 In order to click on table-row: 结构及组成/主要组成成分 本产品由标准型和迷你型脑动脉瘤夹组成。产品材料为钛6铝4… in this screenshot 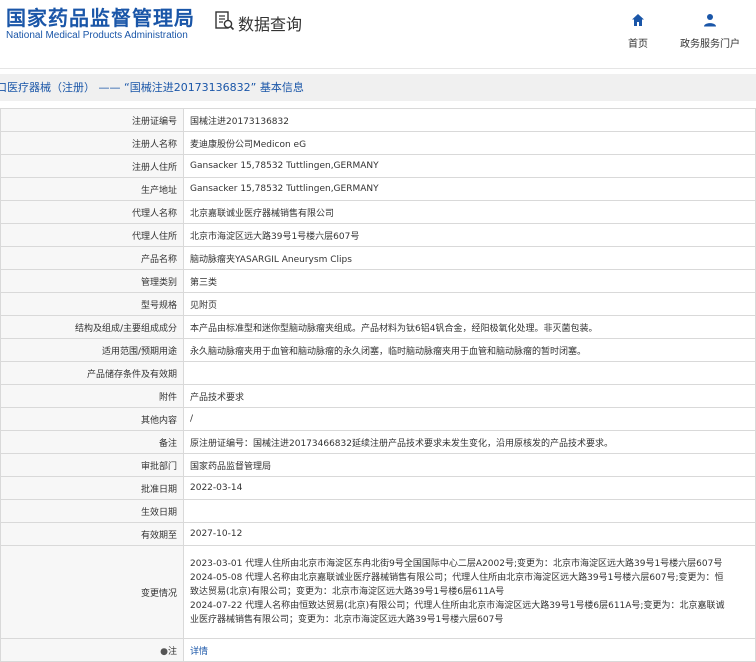, I will do `click(378, 327)`.